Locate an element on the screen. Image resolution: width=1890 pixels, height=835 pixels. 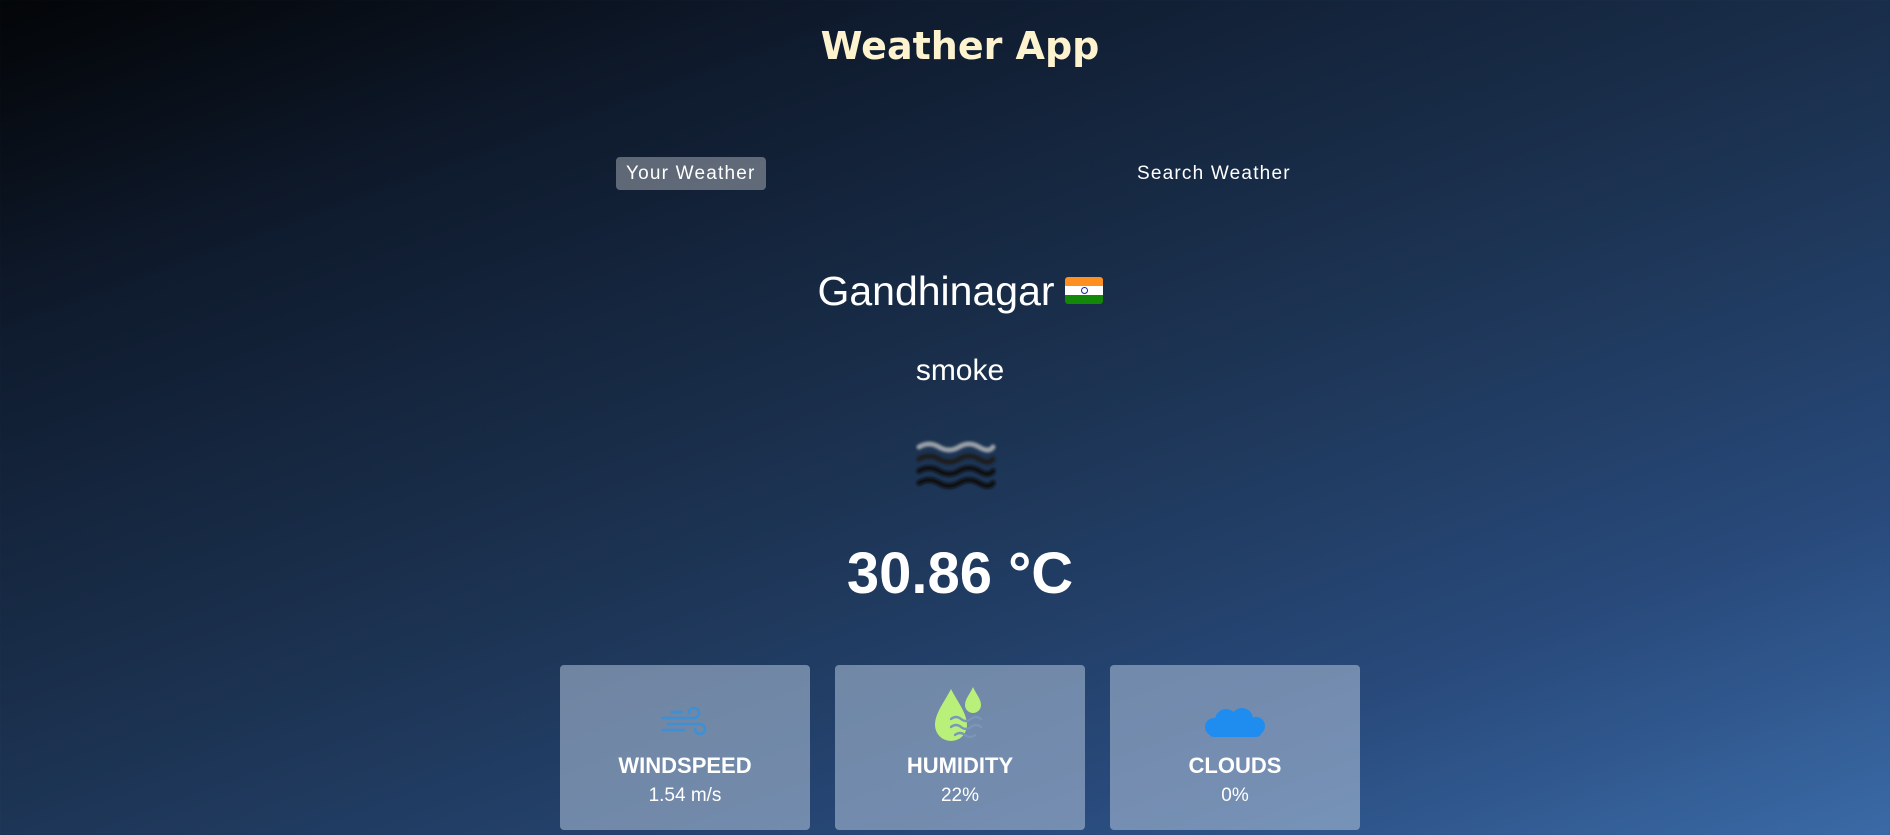
smoke-haze-icon is located at coordinates (956, 465).